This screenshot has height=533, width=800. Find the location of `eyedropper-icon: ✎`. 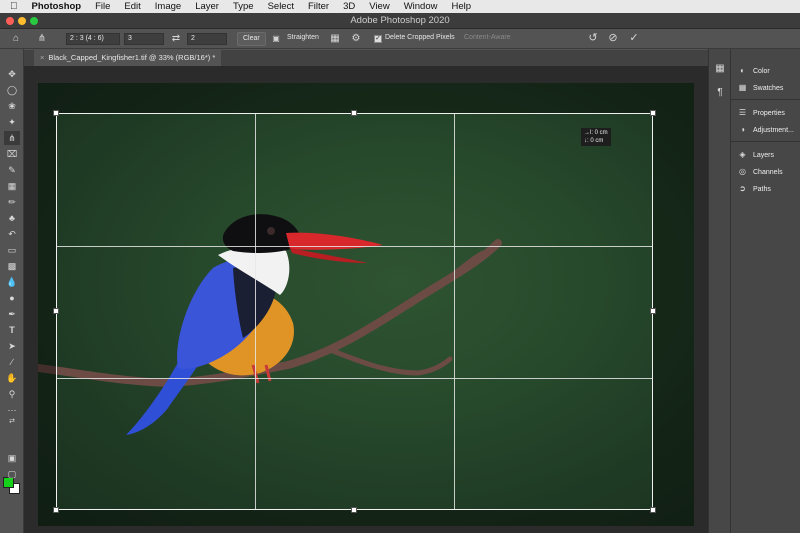

eyedropper-icon: ✎ is located at coordinates (12, 170).